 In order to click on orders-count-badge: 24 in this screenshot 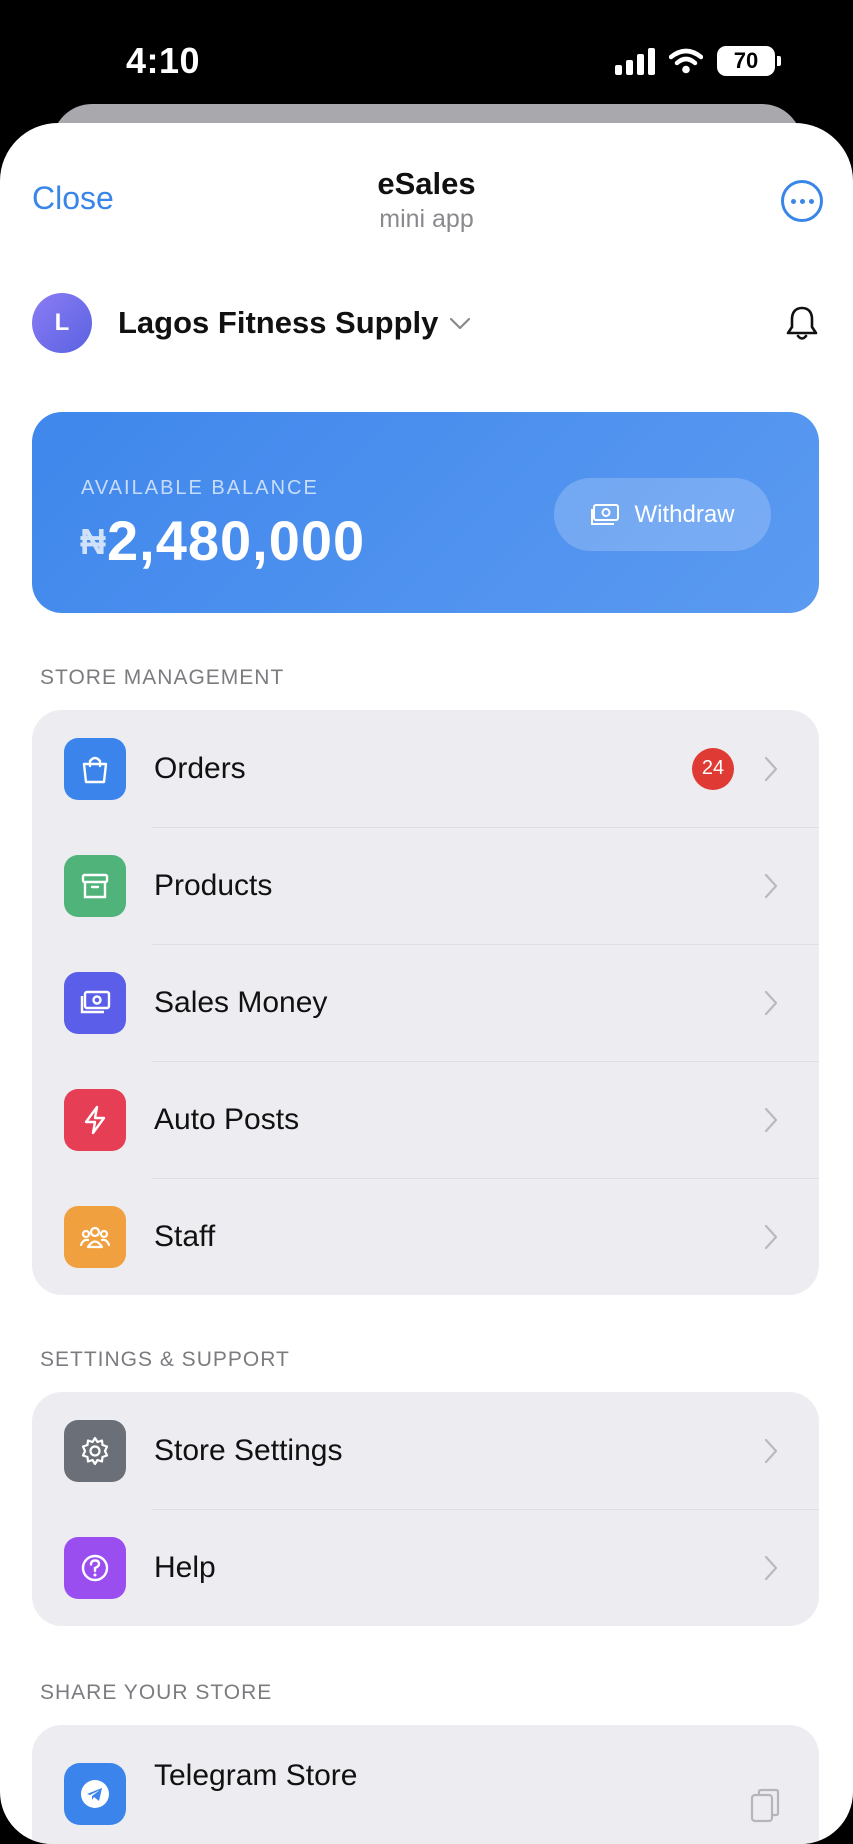, I will do `click(713, 768)`.